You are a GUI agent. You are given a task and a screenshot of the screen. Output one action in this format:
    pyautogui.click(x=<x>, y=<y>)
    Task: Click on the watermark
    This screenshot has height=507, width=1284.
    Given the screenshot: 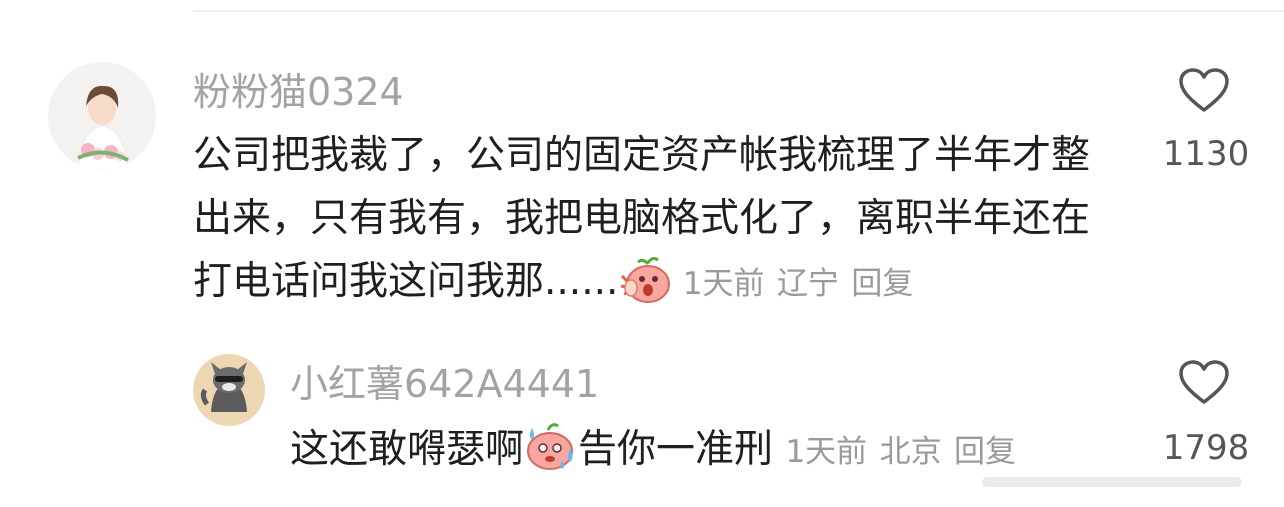 What is the action you would take?
    pyautogui.click(x=1117, y=482)
    